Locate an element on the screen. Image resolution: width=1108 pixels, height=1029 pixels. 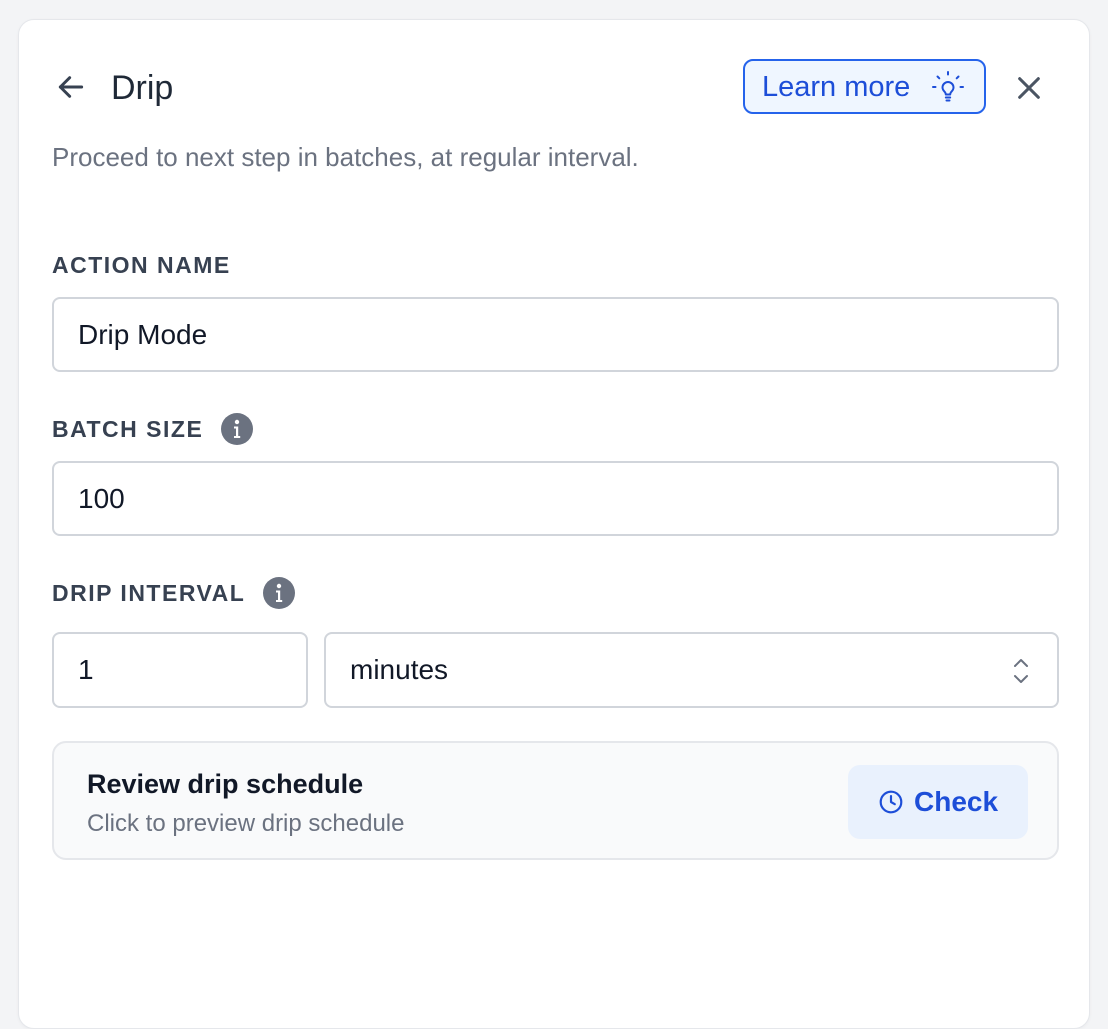
batch-size-label-text: BATCH SIZE is located at coordinates (128, 429).